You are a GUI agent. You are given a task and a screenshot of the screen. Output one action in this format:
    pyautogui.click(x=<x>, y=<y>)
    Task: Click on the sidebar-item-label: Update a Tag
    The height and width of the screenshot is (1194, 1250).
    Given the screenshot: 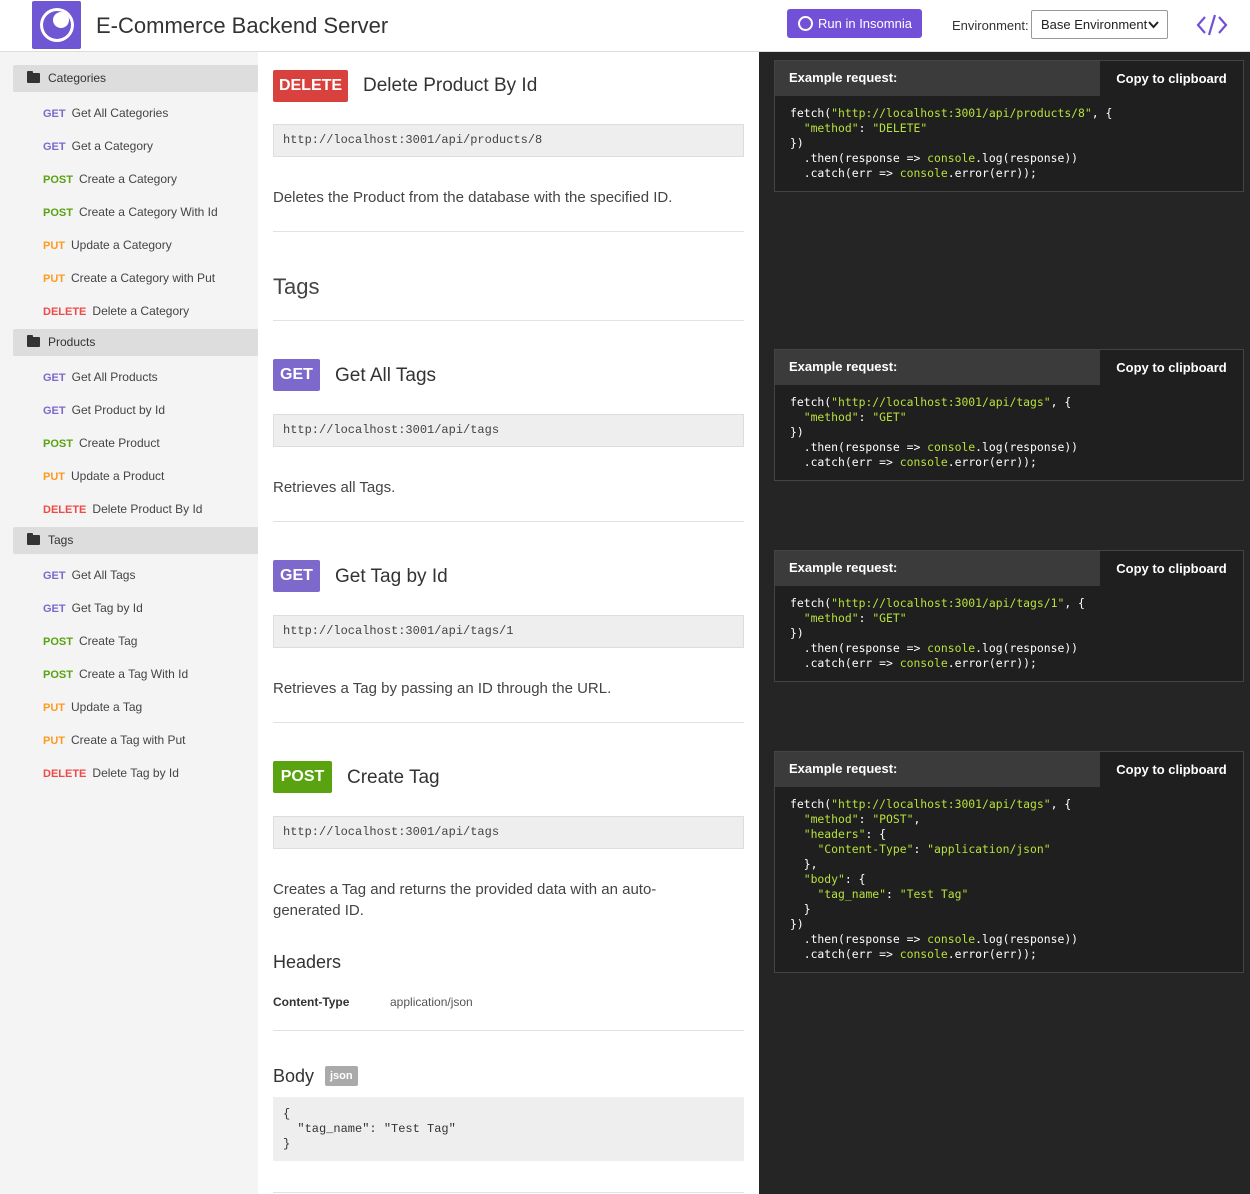 What is the action you would take?
    pyautogui.click(x=107, y=707)
    